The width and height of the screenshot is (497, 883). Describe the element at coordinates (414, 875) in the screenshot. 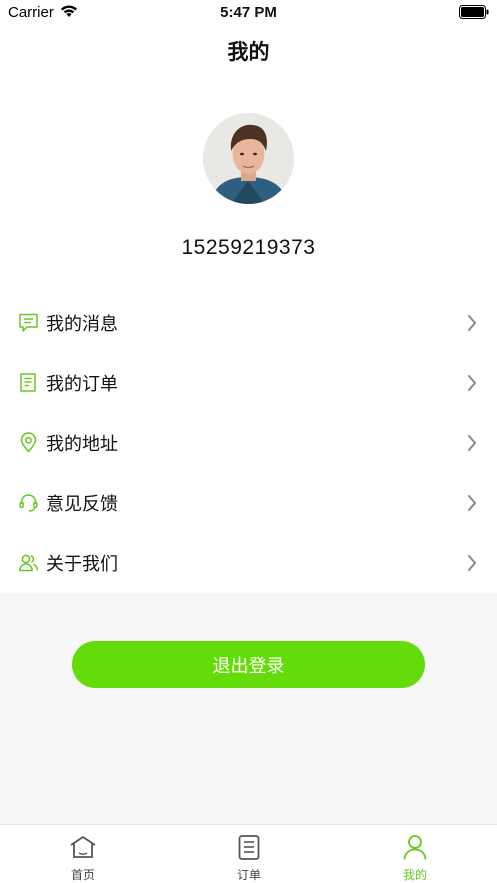

I see `tab-label: 我的` at that location.